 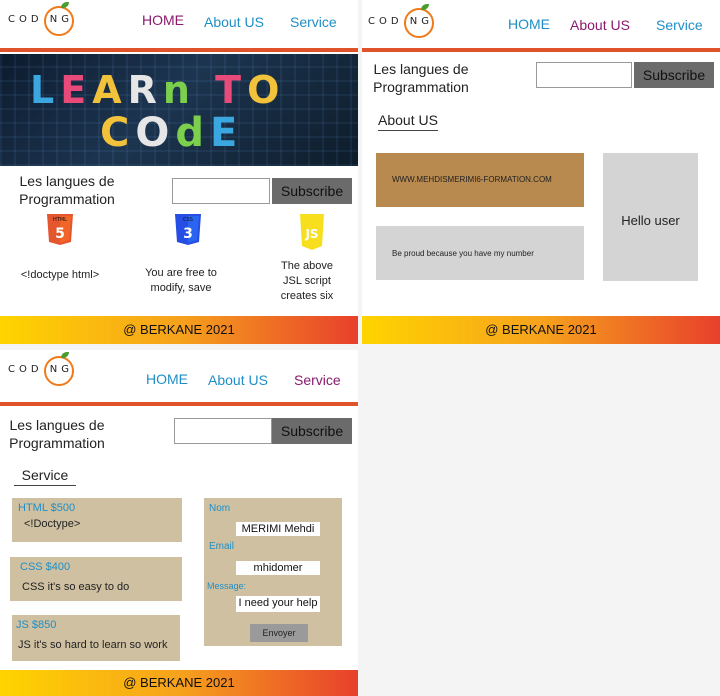 What do you see at coordinates (97, 520) in the screenshot?
I see `service-card-html: HTML $500 <!Doctype>` at bounding box center [97, 520].